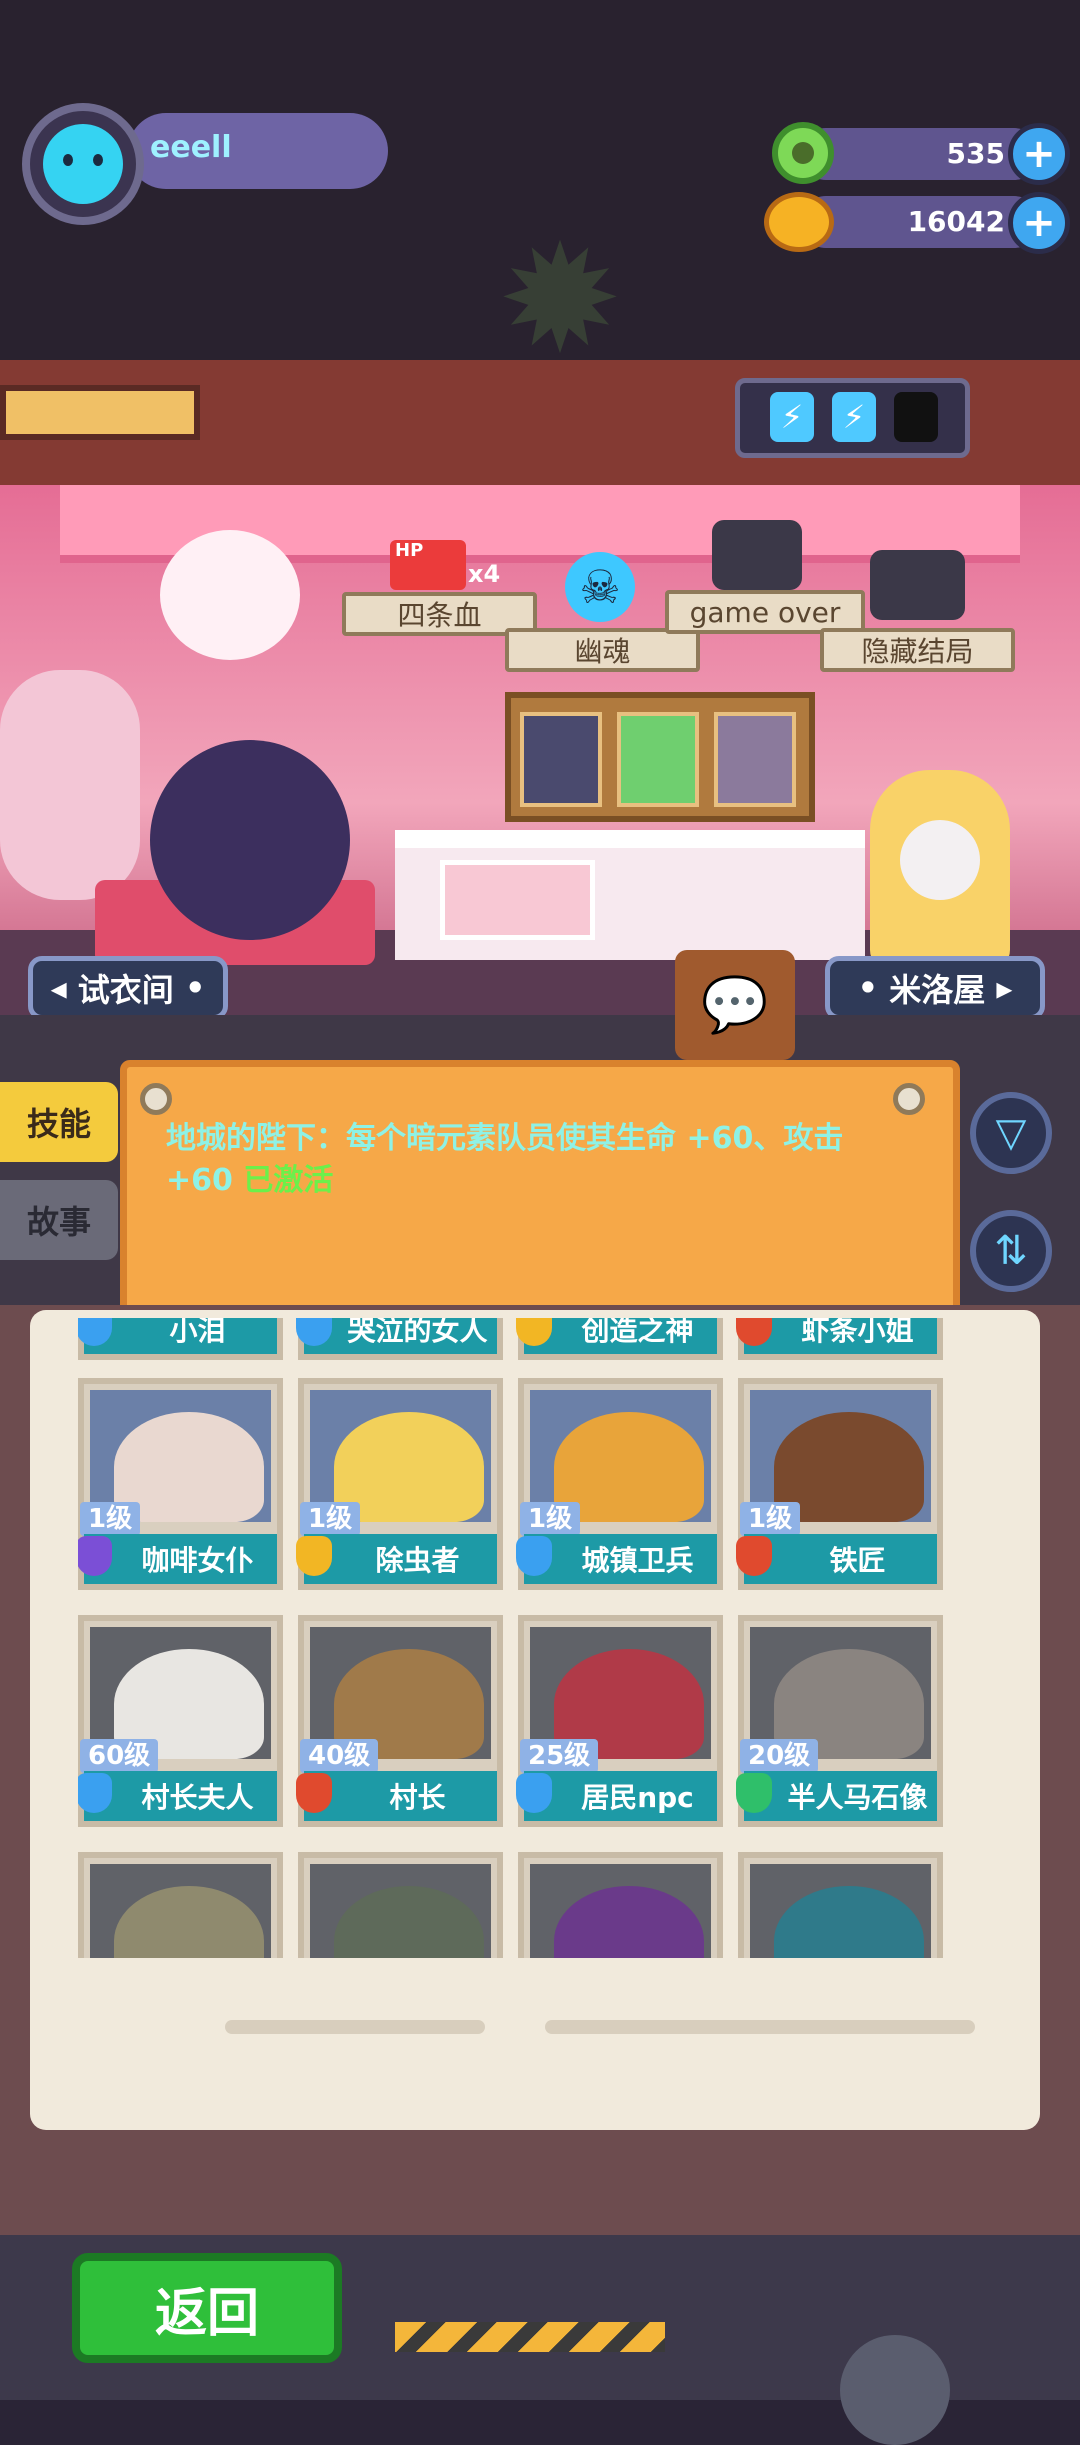 This screenshot has height=2445, width=1080. Describe the element at coordinates (1039, 223) in the screenshot. I see `add-coins-button: +` at that location.